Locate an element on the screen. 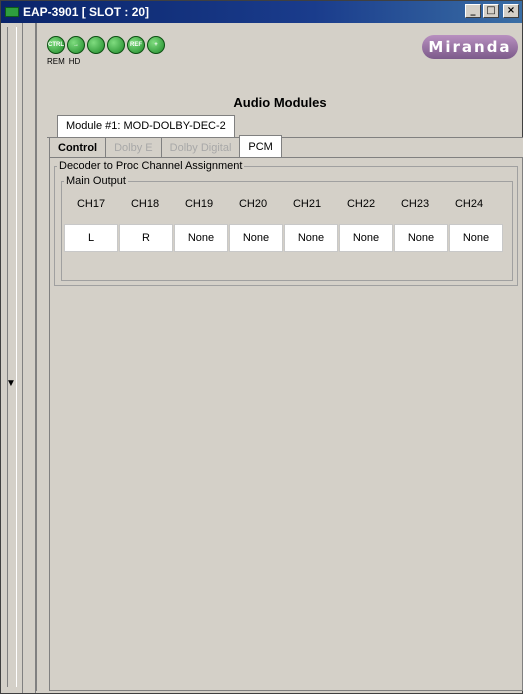 This screenshot has width=523, height=694. tab-module-1: Module #1: MOD-DOLBY-DEC-2 is located at coordinates (146, 126).